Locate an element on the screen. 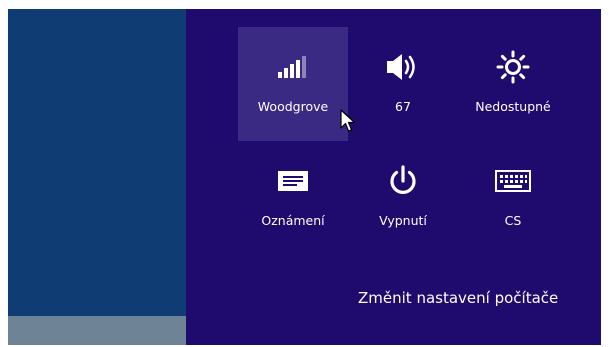  network-tile: Woodgrove is located at coordinates (293, 84).